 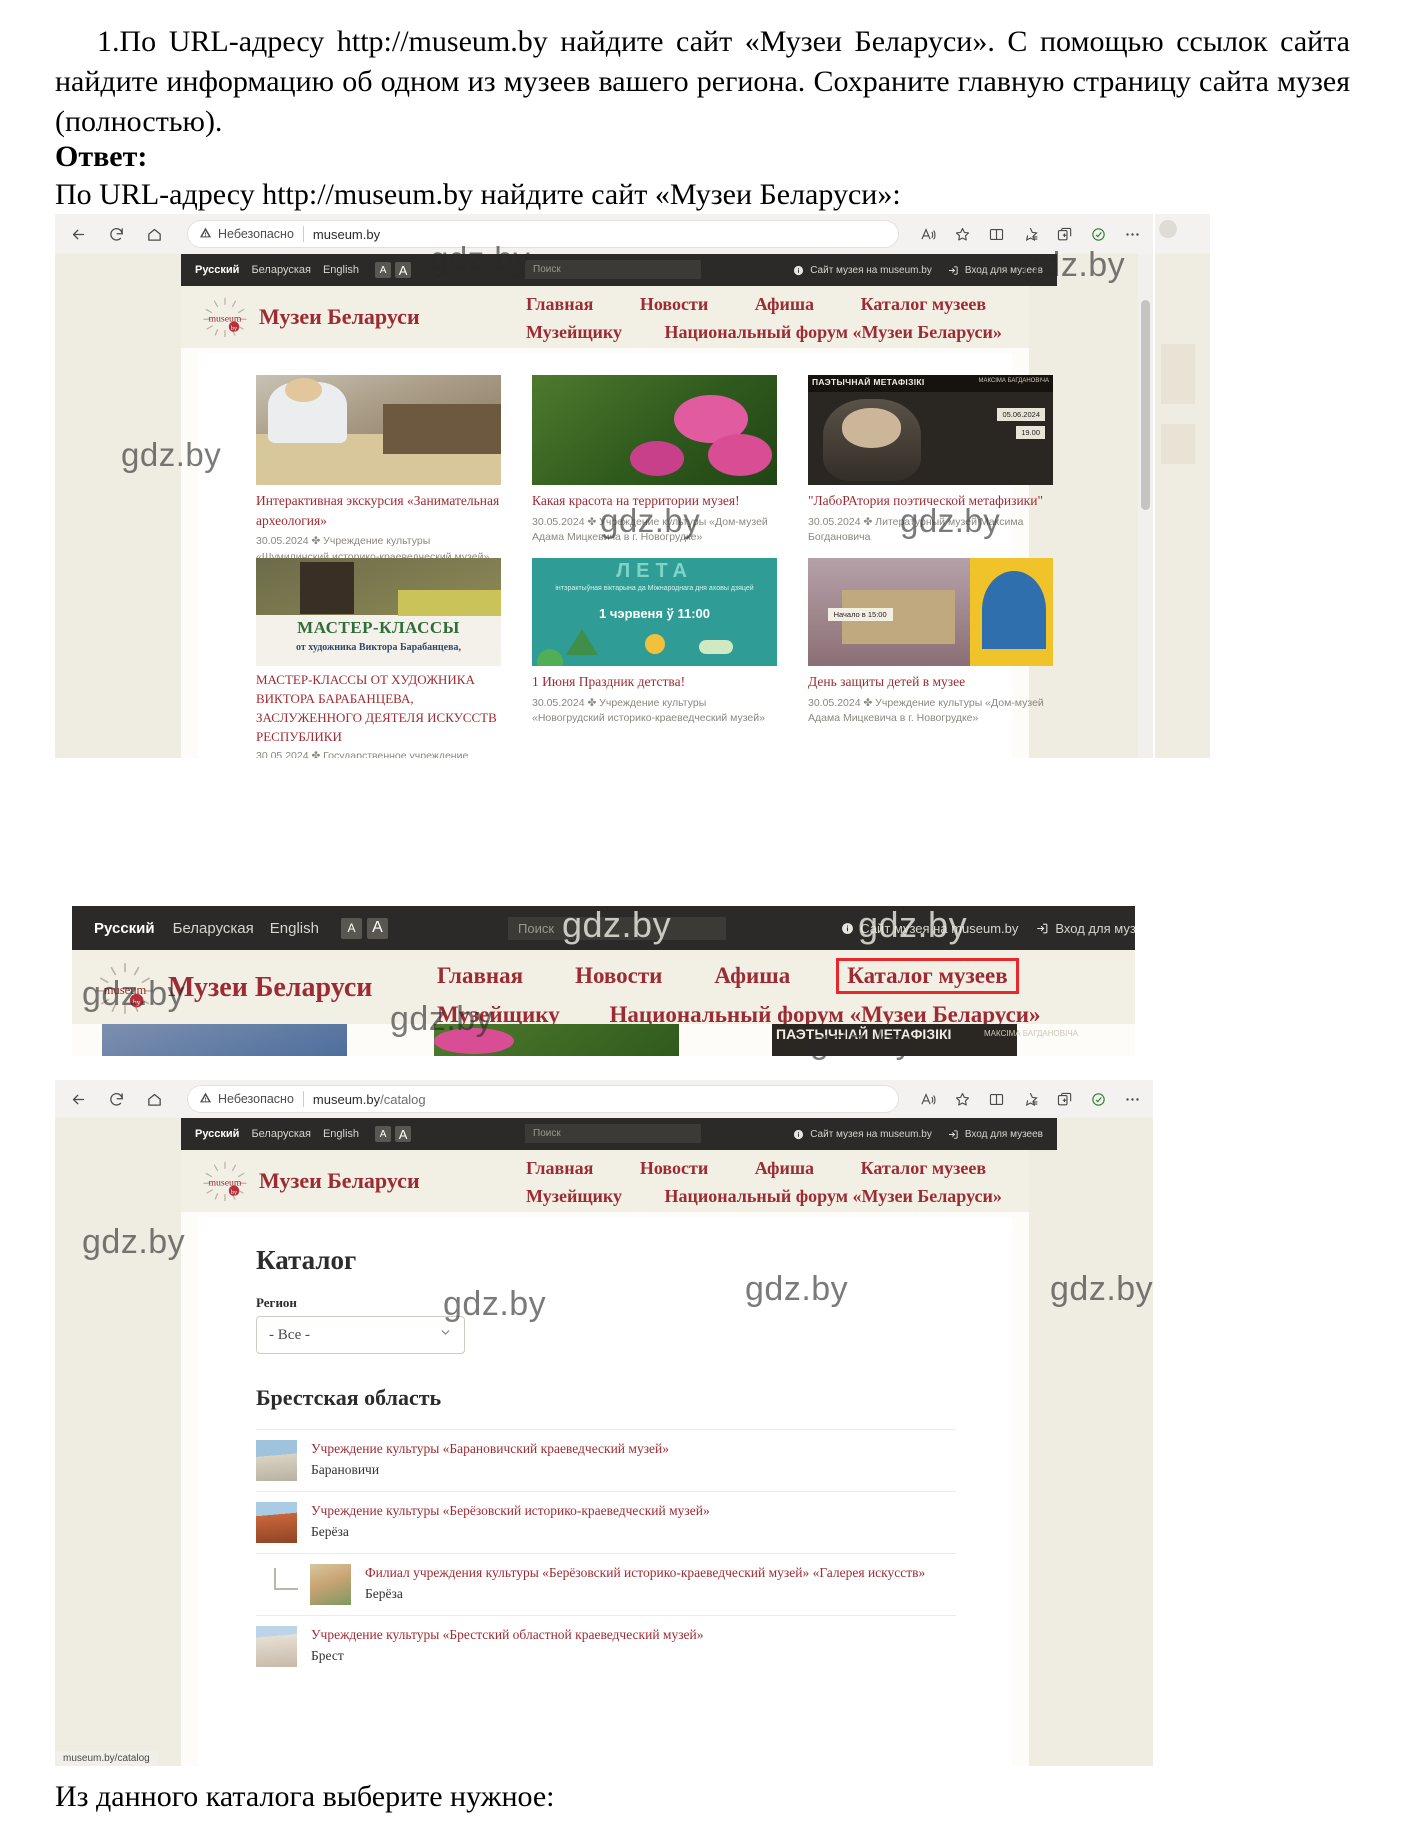 I want to click on answer-label: Ответ:, so click(x=101, y=156).